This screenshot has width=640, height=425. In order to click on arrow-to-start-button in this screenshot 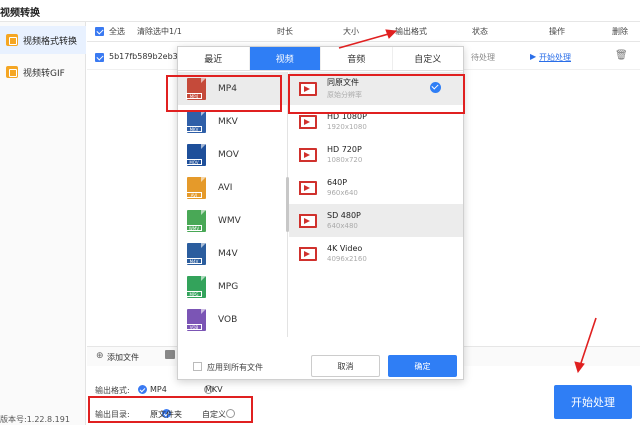, I will do `click(588, 342)`.